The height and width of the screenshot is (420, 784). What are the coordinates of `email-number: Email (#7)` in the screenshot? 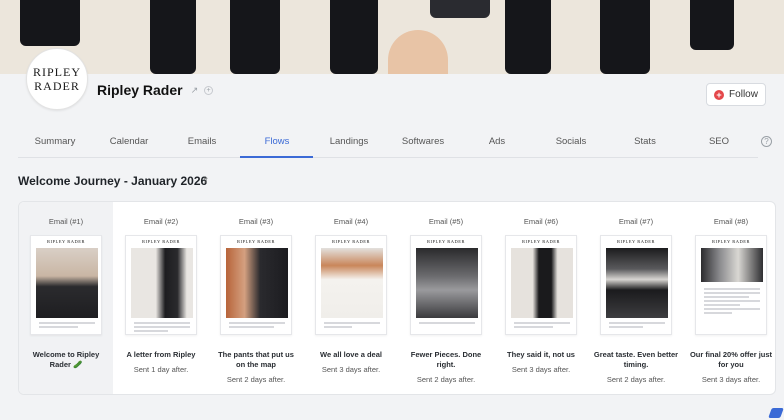 It's located at (636, 221).